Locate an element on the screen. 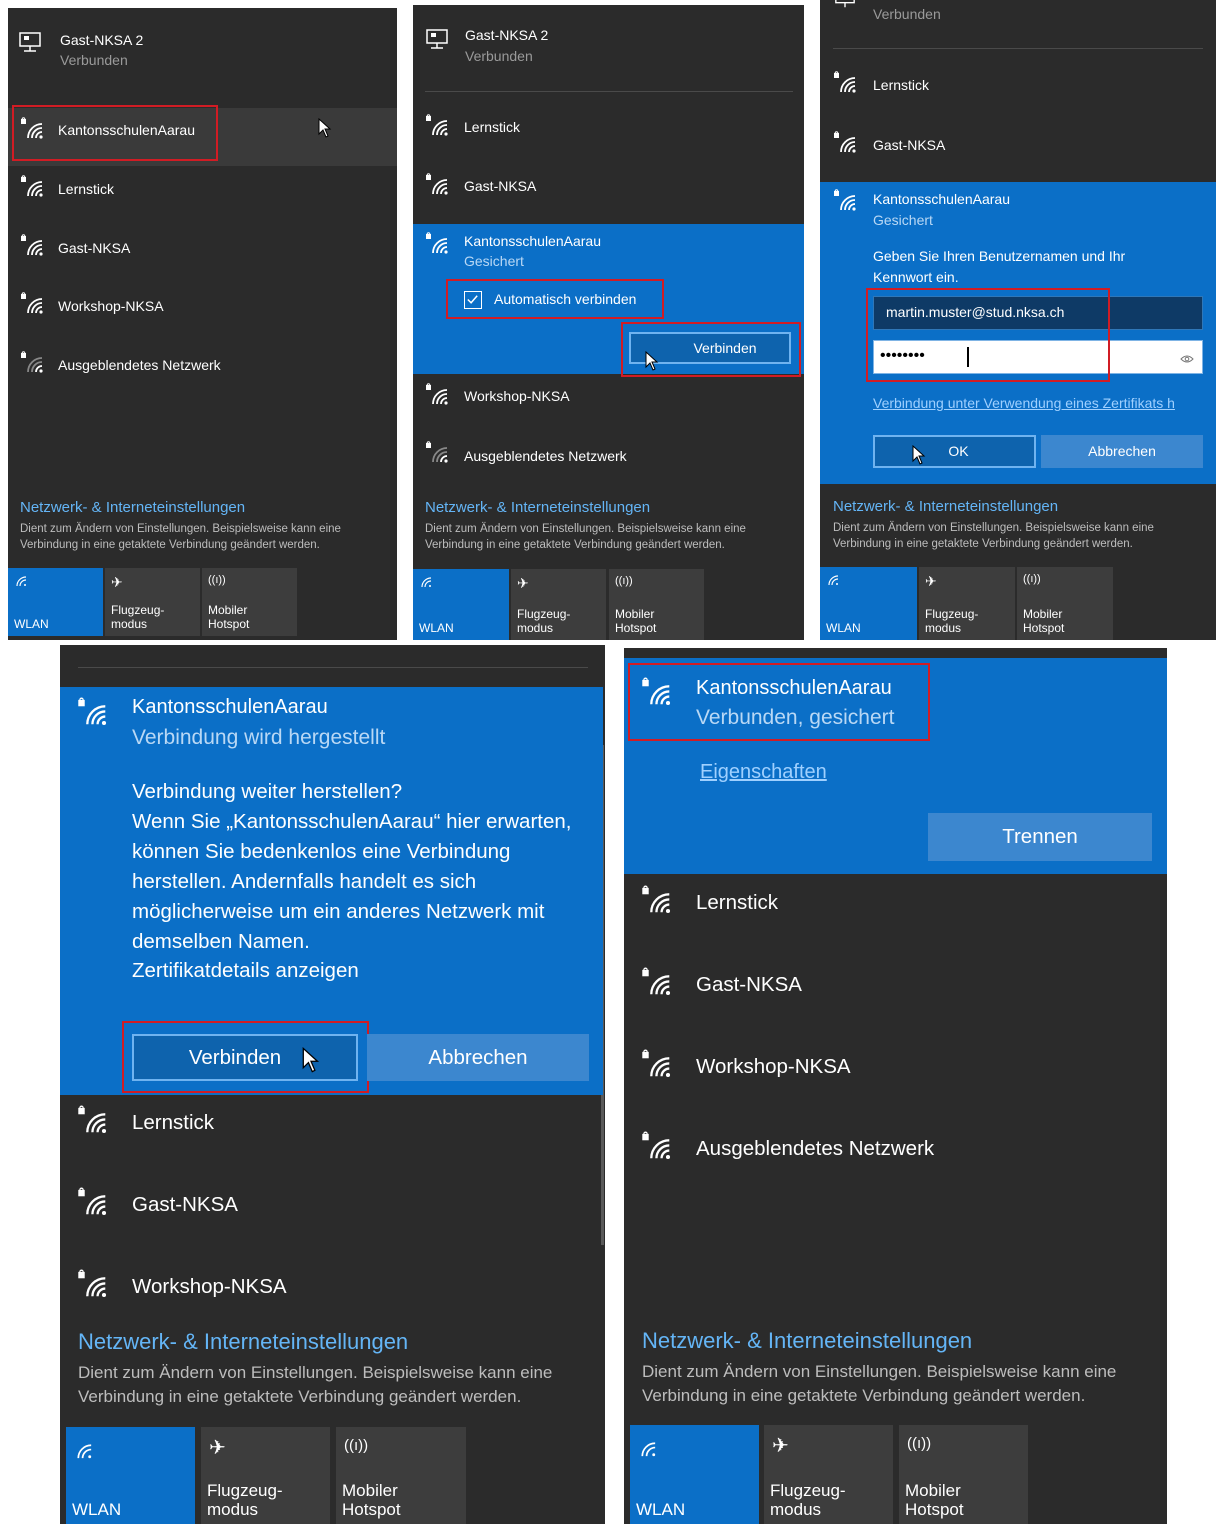 This screenshot has width=1216, height=1524. eye-icon is located at coordinates (1187, 360).